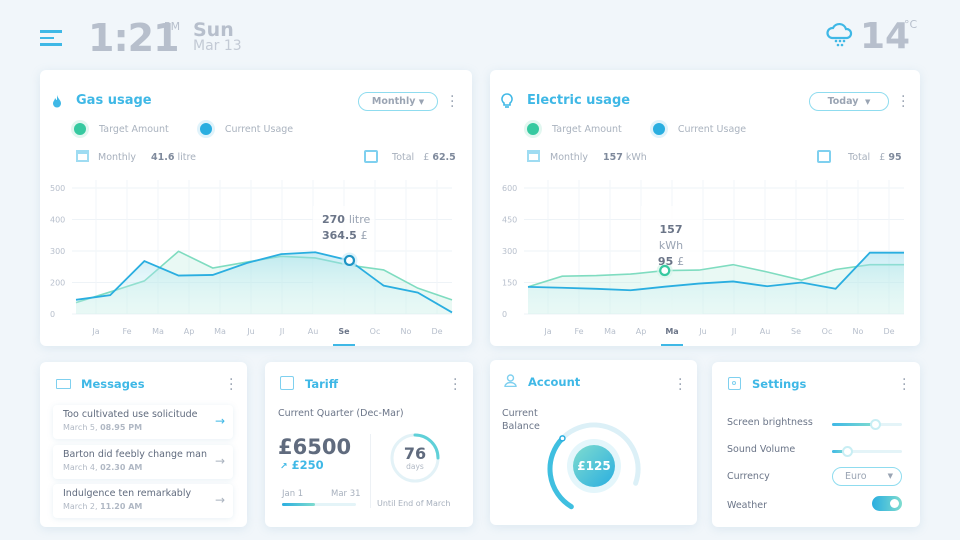  I want to click on electric-monthly-reading: 157 kWh, so click(625, 157).